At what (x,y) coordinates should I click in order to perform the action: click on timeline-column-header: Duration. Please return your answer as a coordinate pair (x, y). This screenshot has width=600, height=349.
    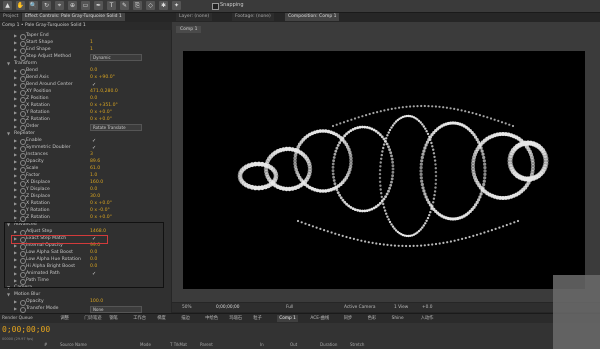
    Looking at the image, I should click on (328, 344).